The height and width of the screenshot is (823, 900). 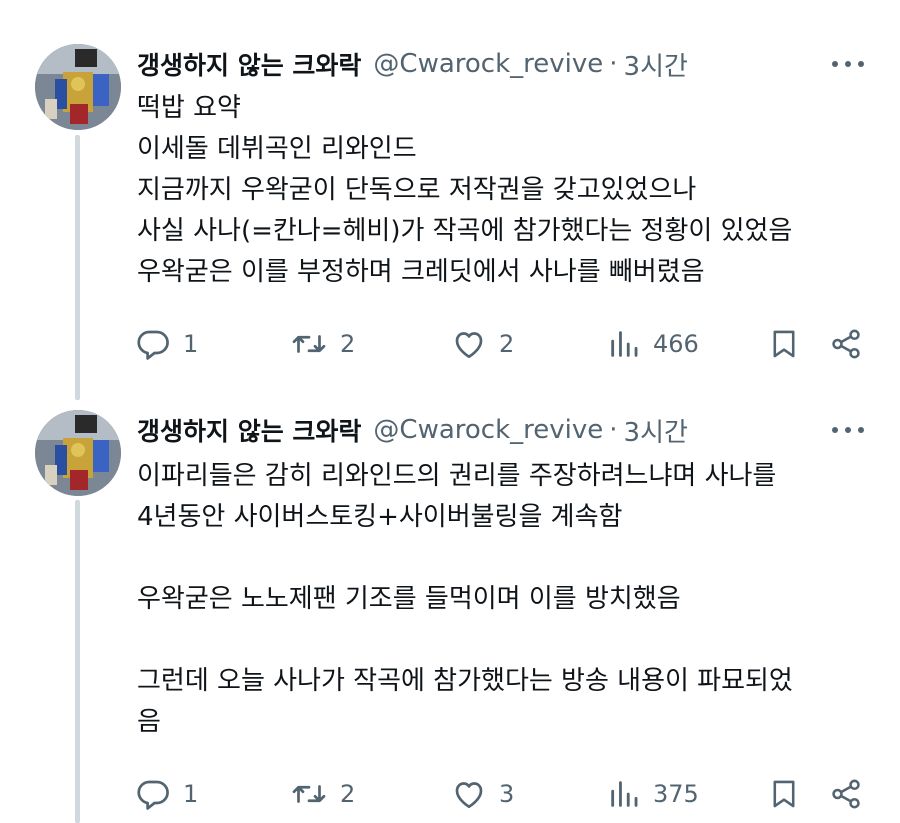 I want to click on views-count: 375, so click(x=676, y=794).